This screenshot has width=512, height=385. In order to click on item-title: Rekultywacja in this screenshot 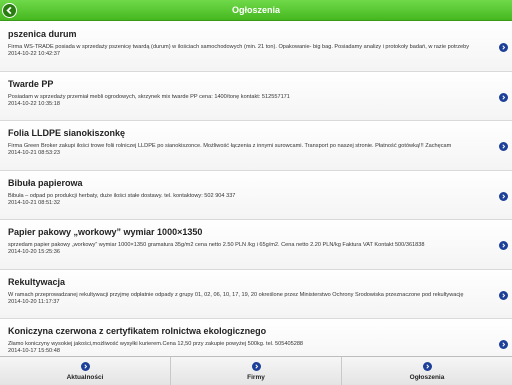, I will do `click(37, 281)`.